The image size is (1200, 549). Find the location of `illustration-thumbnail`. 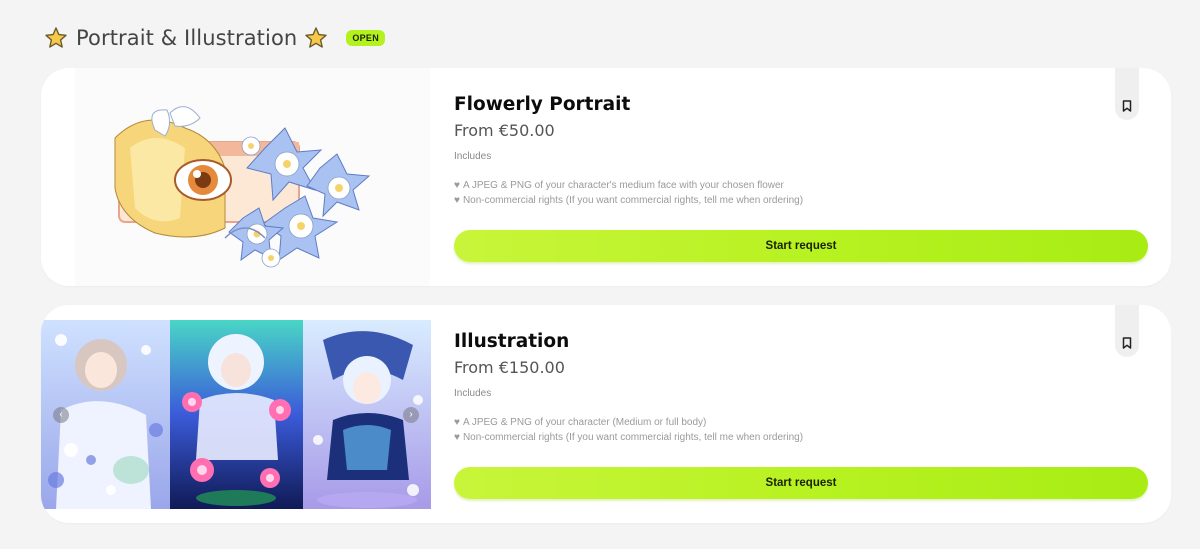

illustration-thumbnail is located at coordinates (236, 414).